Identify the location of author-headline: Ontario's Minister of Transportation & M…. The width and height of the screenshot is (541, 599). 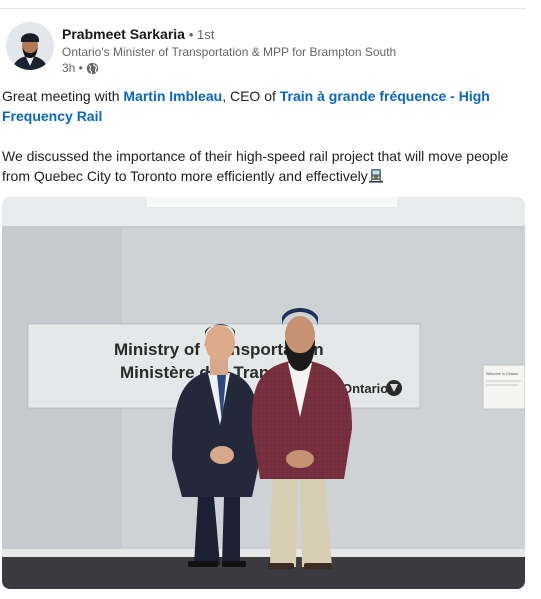
(229, 52).